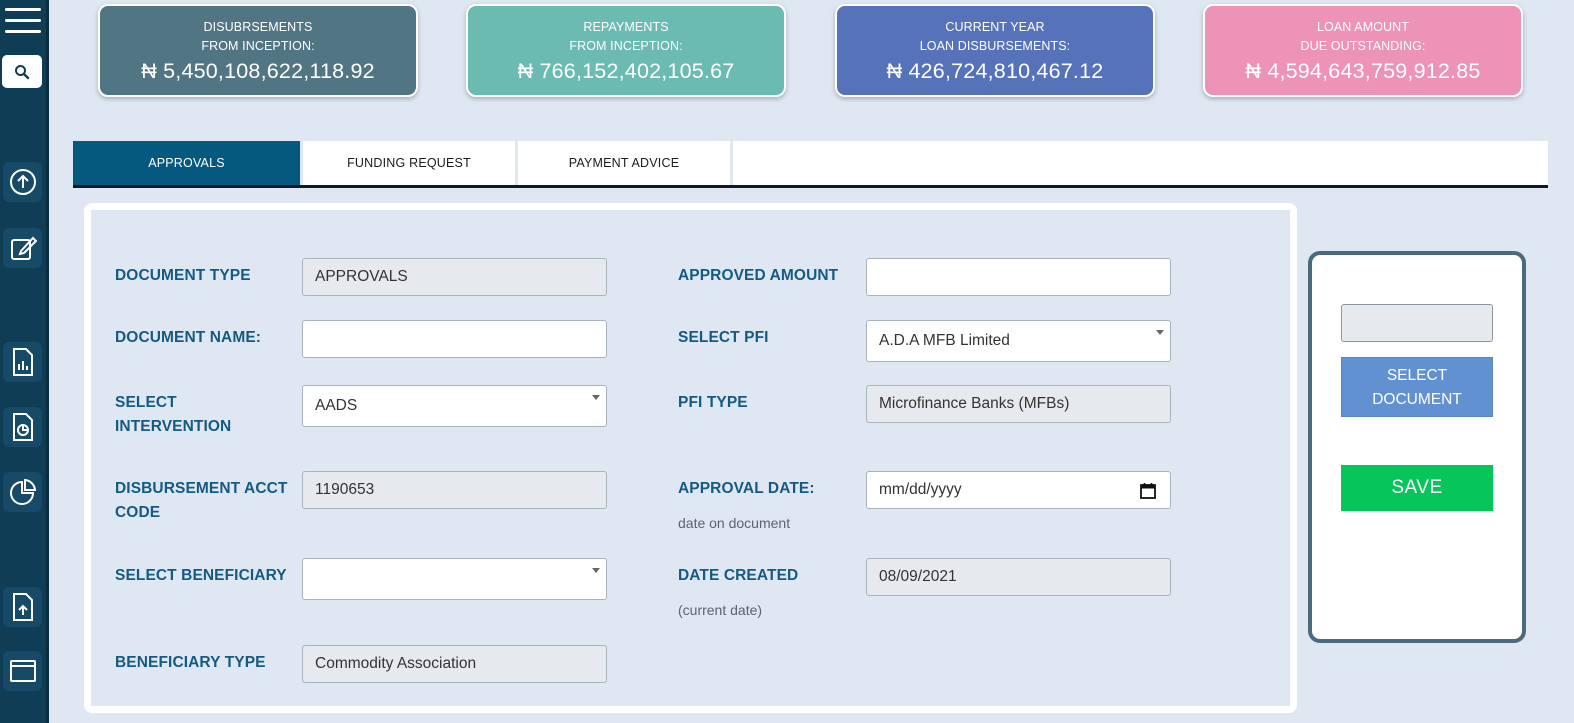  I want to click on sidebar, so click(24, 361).